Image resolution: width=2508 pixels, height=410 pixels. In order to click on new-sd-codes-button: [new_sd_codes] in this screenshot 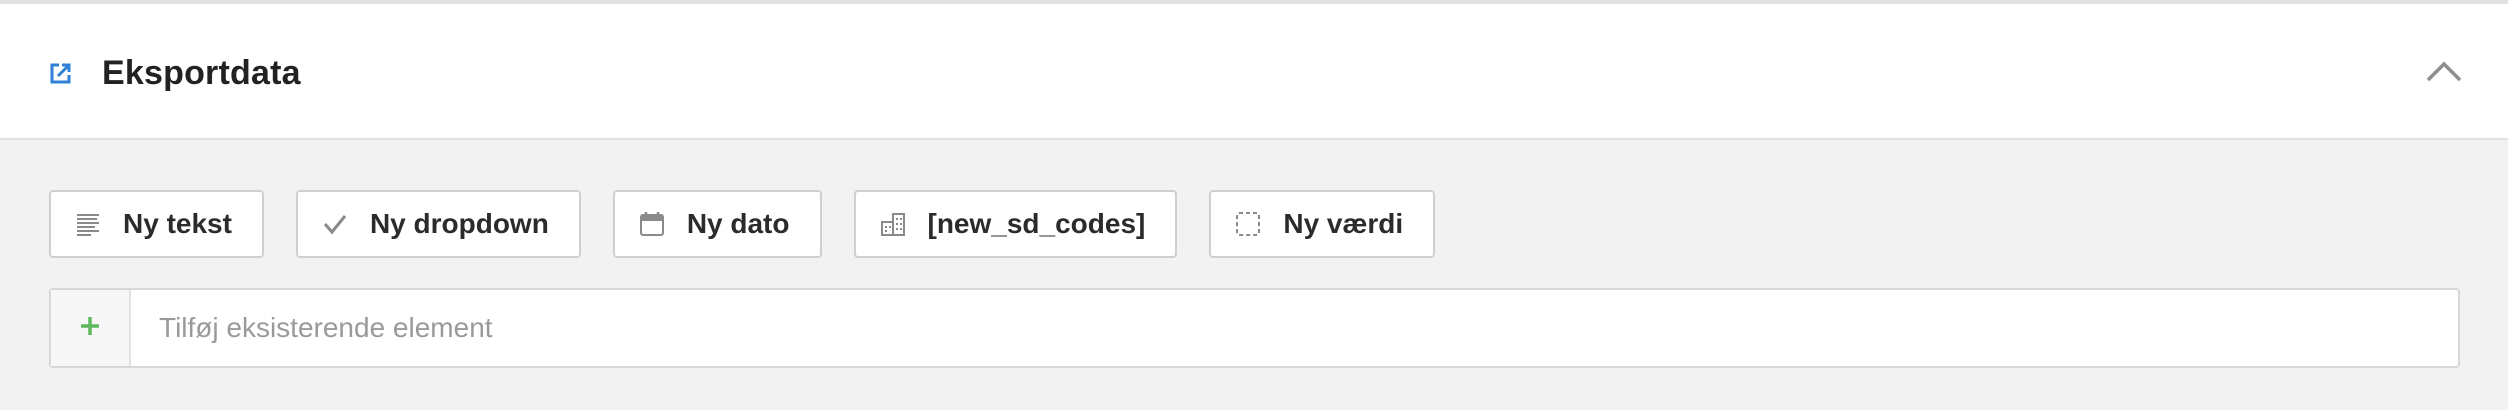, I will do `click(1015, 224)`.